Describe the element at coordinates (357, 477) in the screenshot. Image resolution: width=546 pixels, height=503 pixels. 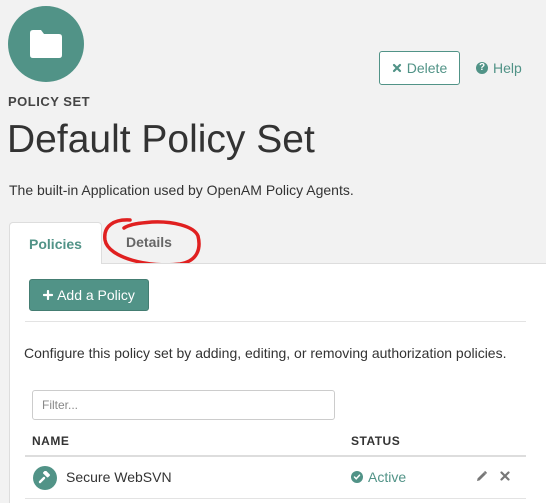
I see `check-circle-icon` at that location.